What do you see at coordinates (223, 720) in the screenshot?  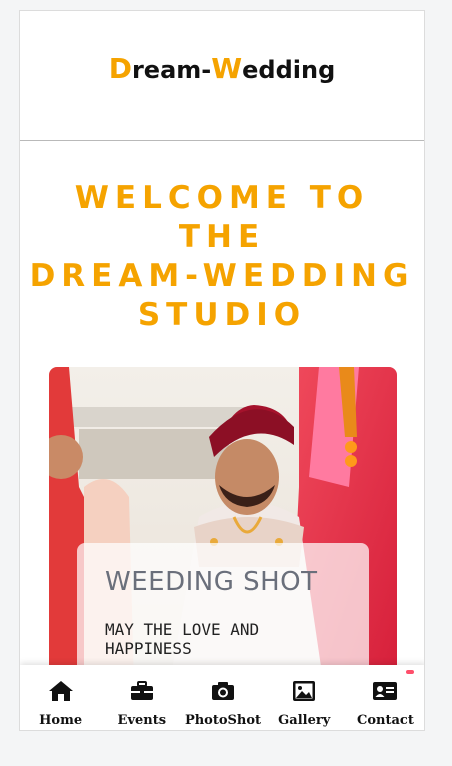 I see `nav-label-photoshot: PhotoShot` at bounding box center [223, 720].